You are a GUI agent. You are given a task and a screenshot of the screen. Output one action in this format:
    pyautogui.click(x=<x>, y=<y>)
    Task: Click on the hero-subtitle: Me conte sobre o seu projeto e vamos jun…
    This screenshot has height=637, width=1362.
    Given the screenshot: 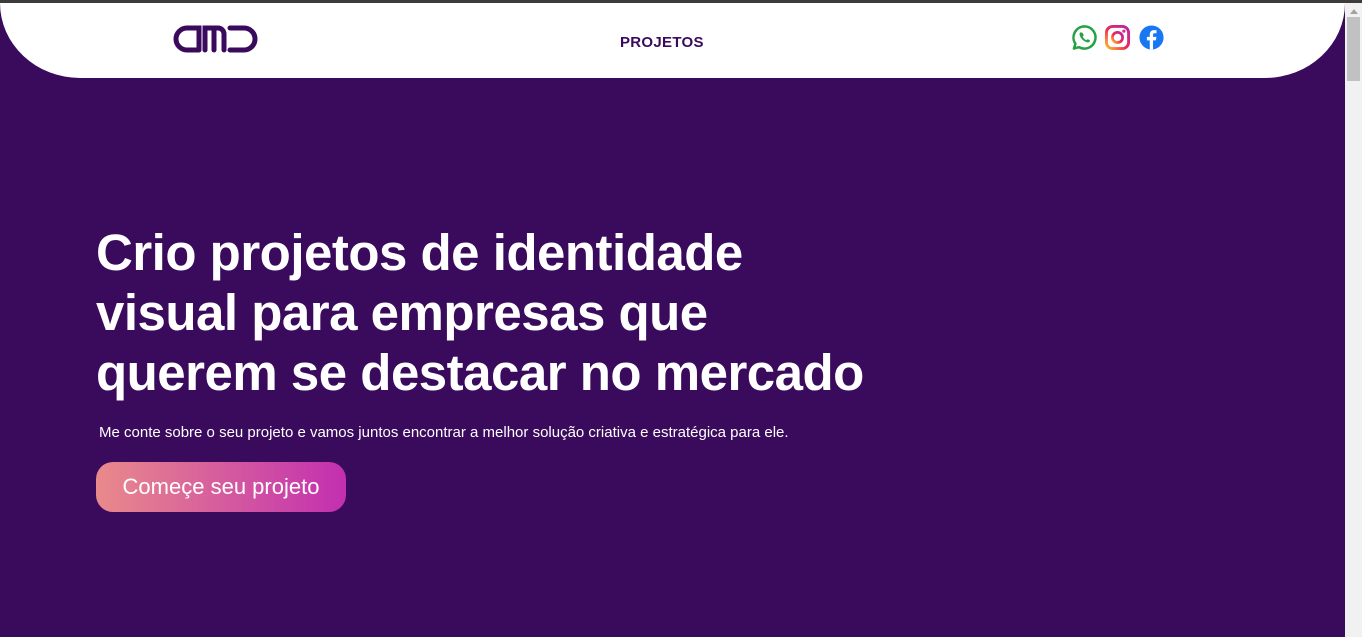 What is the action you would take?
    pyautogui.click(x=444, y=432)
    